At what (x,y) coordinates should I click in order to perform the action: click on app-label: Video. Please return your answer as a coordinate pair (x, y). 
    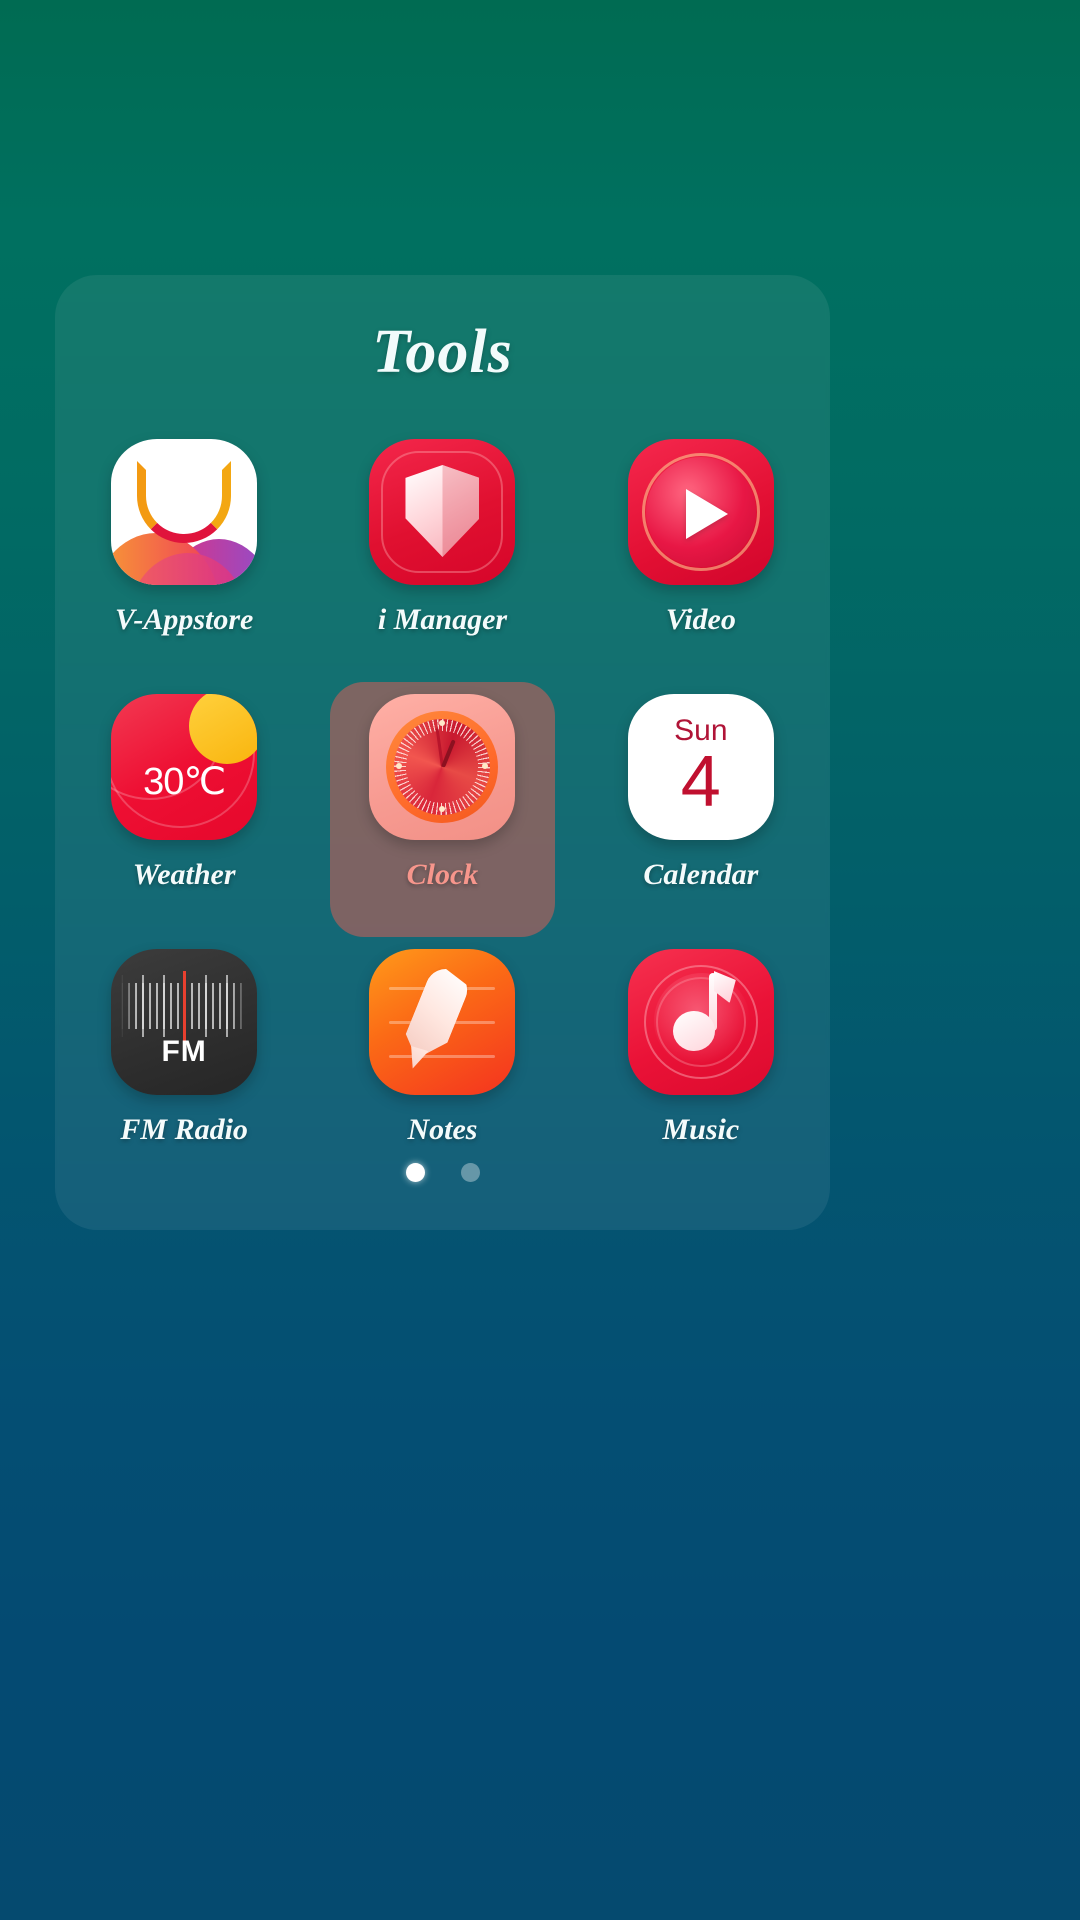
    Looking at the image, I should click on (700, 619).